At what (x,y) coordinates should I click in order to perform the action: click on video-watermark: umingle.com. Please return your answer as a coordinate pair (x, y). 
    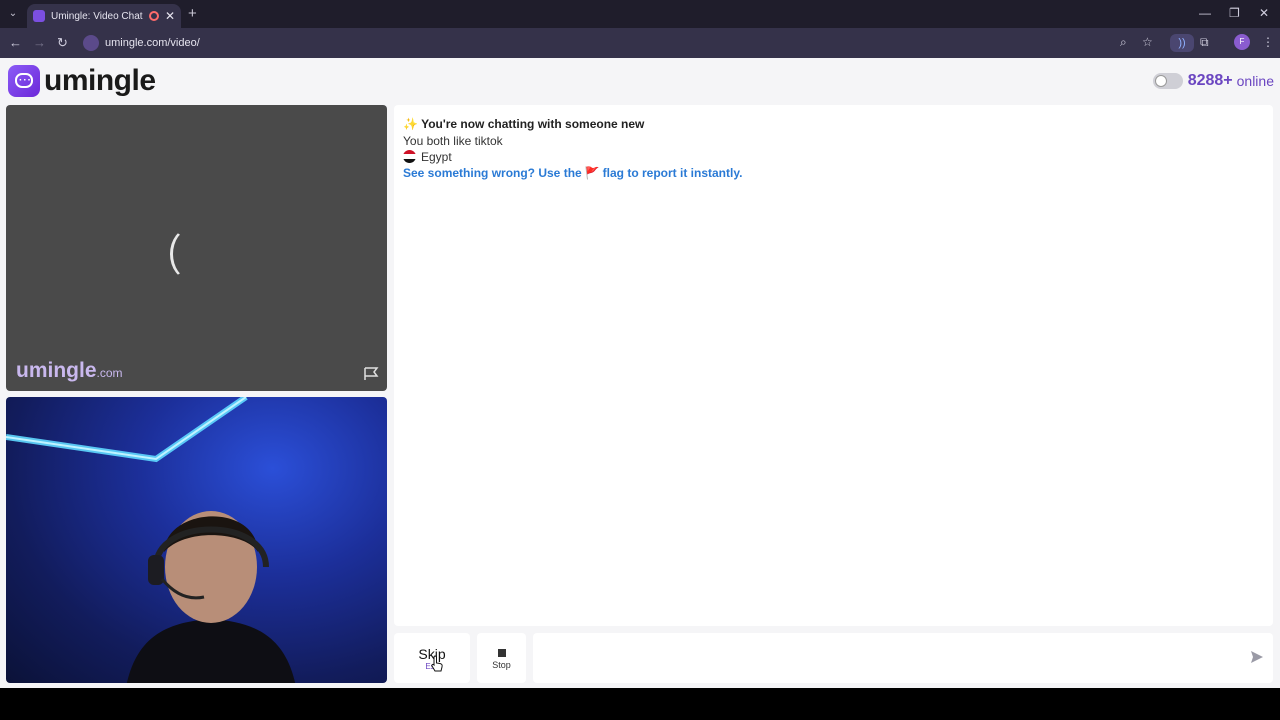
    Looking at the image, I should click on (69, 370).